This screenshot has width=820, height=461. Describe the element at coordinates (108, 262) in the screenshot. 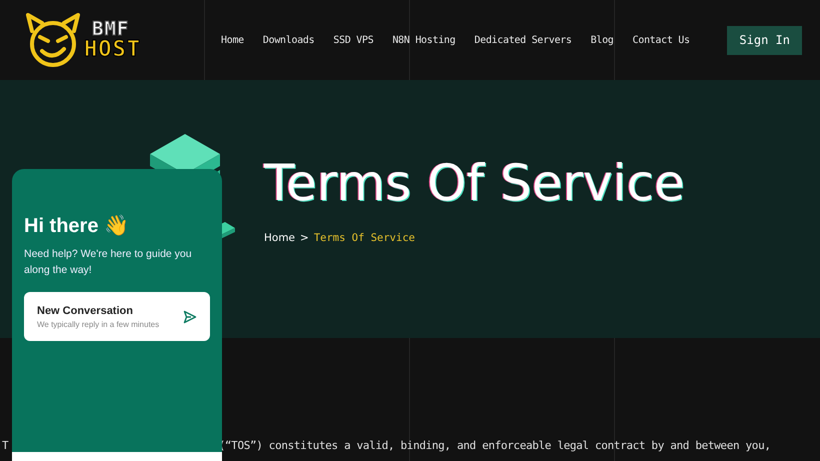

I see `greeting-text: Need help? We're here to guide you along the way!` at that location.